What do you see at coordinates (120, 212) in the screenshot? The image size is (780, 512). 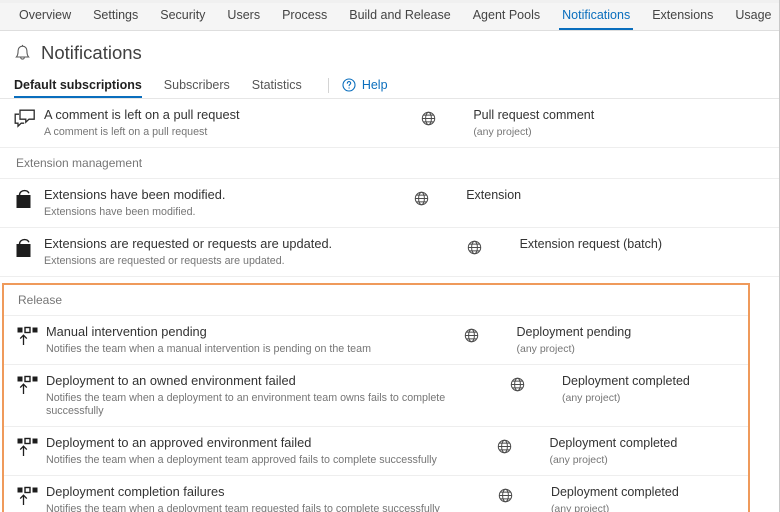 I see `row-description: Extensions have been modified.` at bounding box center [120, 212].